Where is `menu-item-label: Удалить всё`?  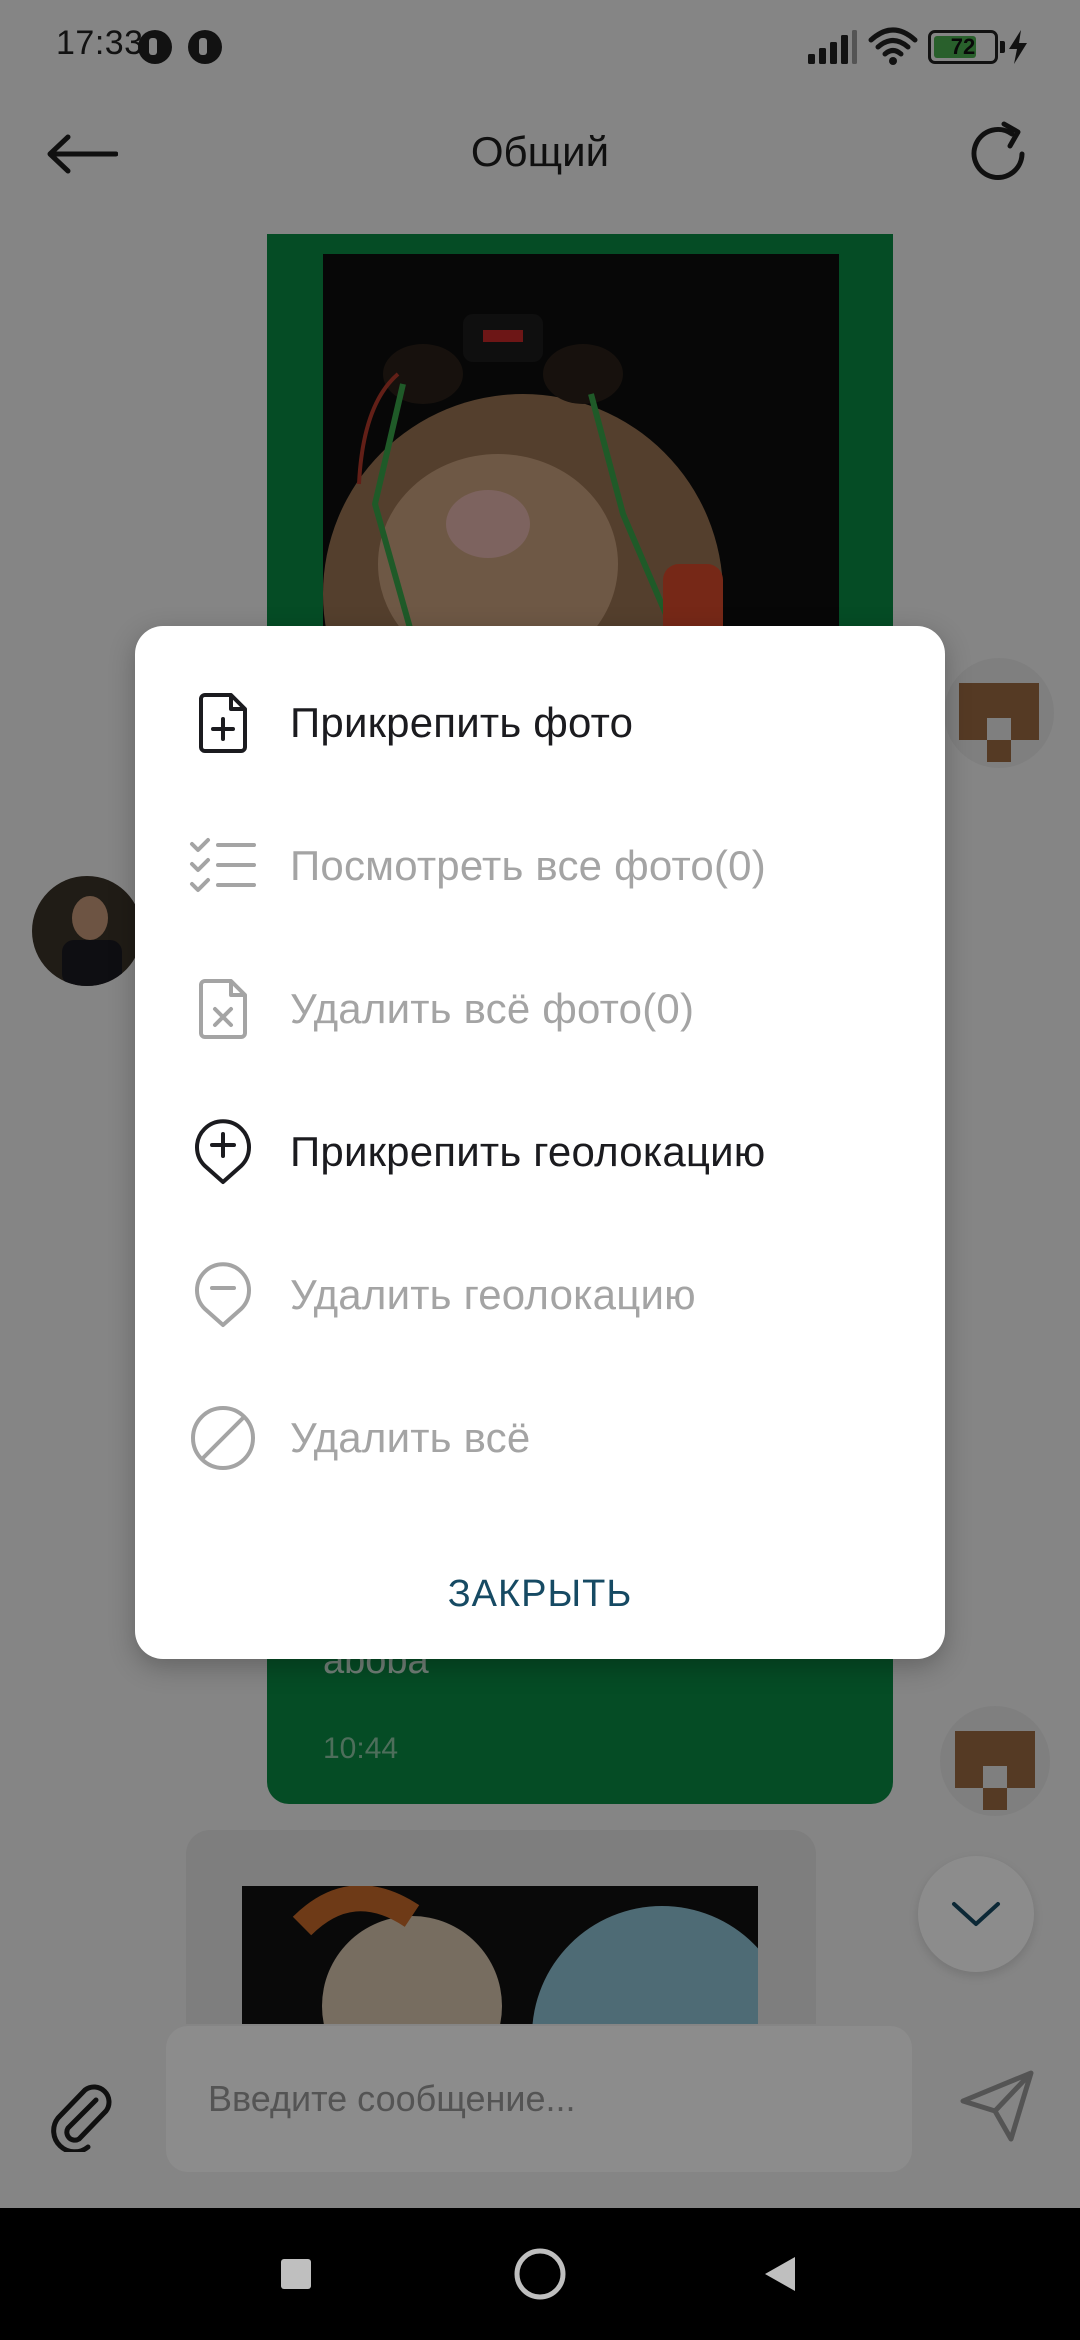
menu-item-label: Удалить всё is located at coordinates (410, 1437).